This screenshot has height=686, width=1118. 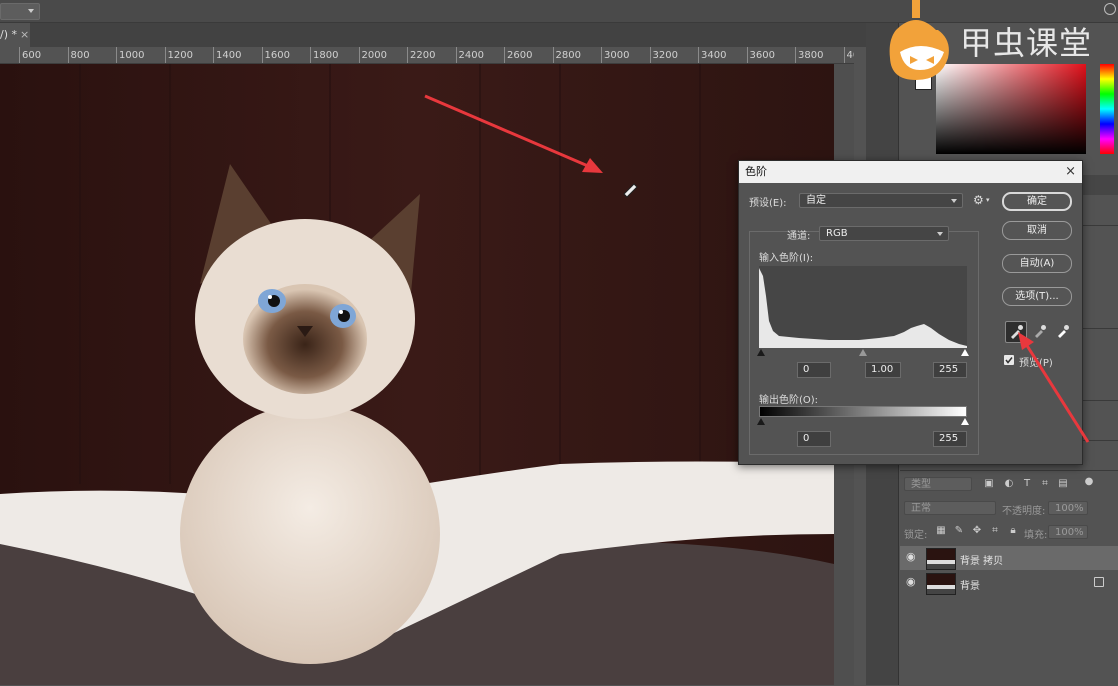 What do you see at coordinates (1089, 482) in the screenshot?
I see `filter-toggle-icon: ●` at bounding box center [1089, 482].